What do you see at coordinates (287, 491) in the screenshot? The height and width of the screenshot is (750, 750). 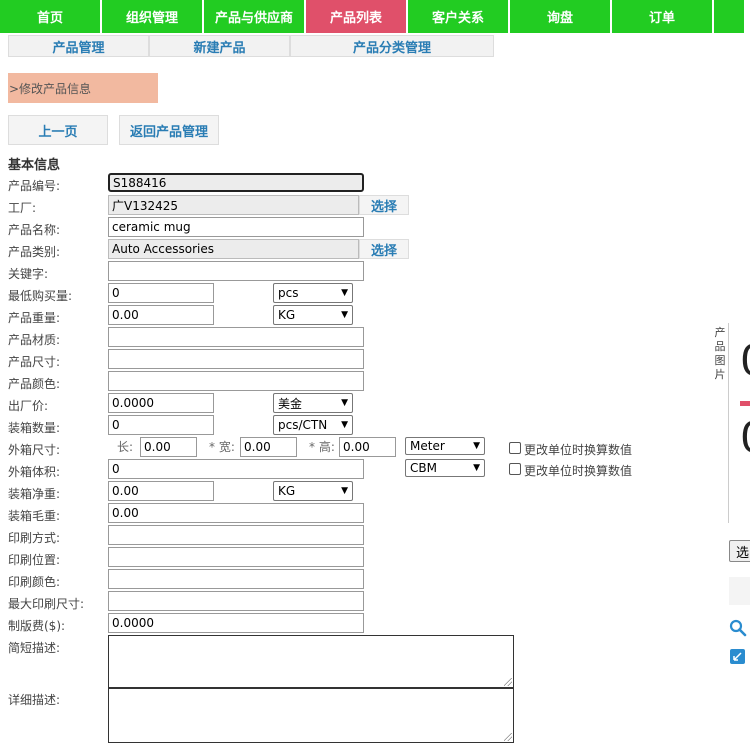 I see `net-weight-unit-value: KG` at bounding box center [287, 491].